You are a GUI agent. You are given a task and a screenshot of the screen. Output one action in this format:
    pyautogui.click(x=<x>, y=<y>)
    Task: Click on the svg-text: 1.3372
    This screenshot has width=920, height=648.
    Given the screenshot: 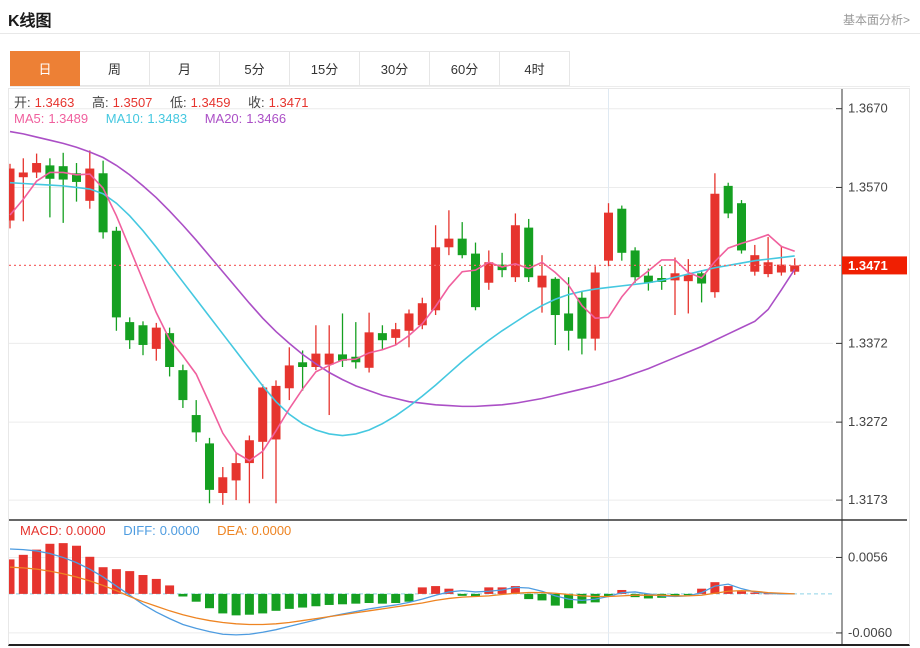 What is the action you would take?
    pyautogui.click(x=868, y=342)
    